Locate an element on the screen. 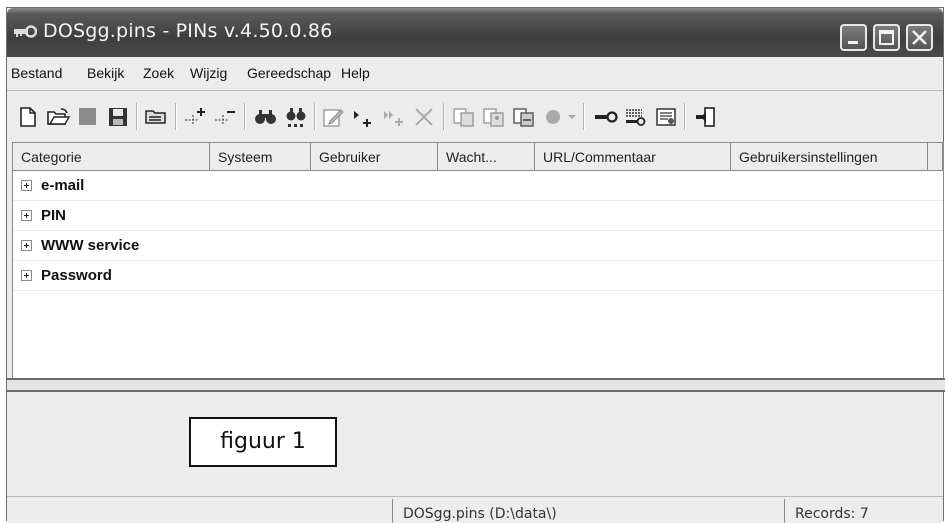 The width and height of the screenshot is (948, 523). column-header-url-commentaar: URL/Commentaar is located at coordinates (633, 157).